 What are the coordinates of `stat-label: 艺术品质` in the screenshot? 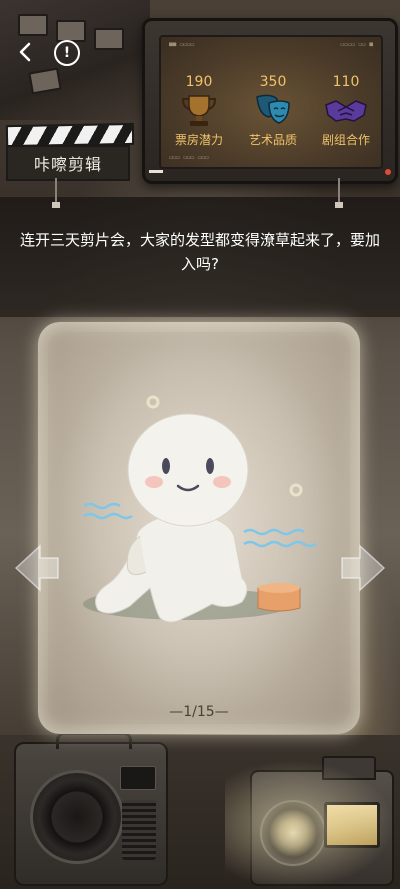 It's located at (272, 140).